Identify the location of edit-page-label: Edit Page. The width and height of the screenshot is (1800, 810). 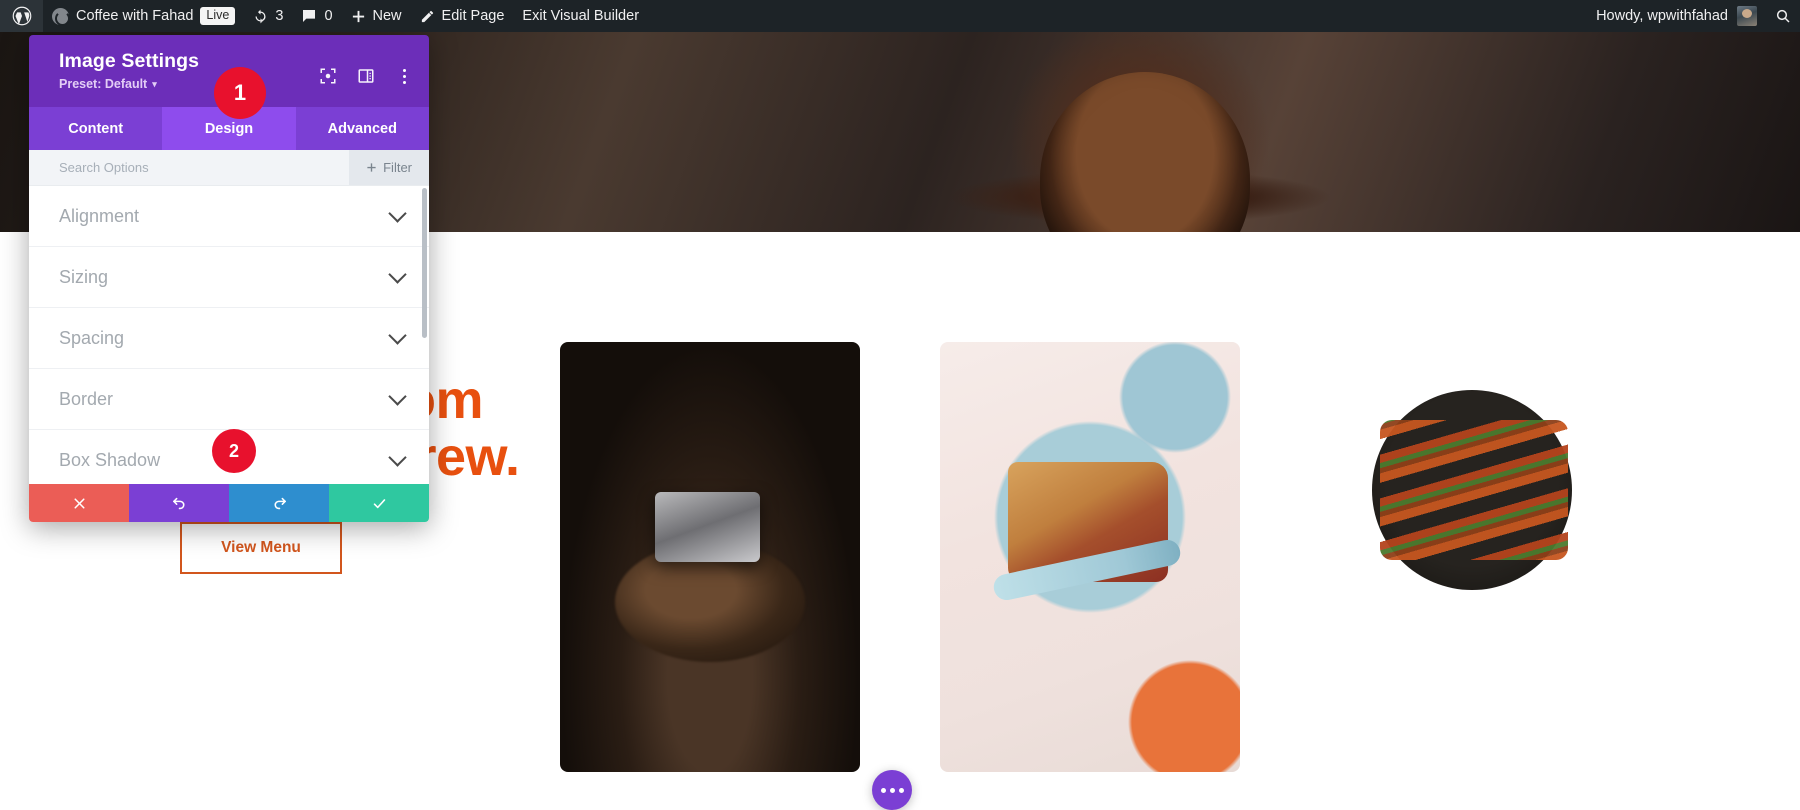
(473, 16).